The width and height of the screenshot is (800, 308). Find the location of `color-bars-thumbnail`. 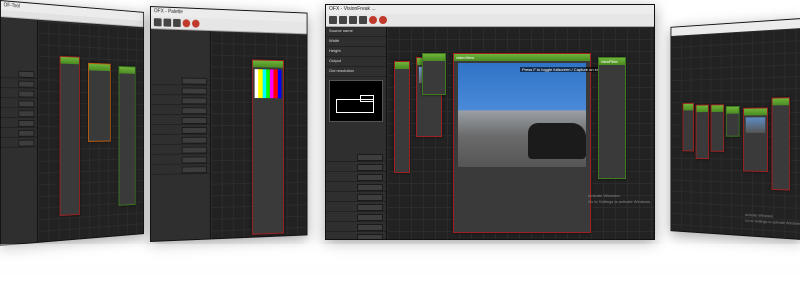

color-bars-thumbnail is located at coordinates (268, 83).